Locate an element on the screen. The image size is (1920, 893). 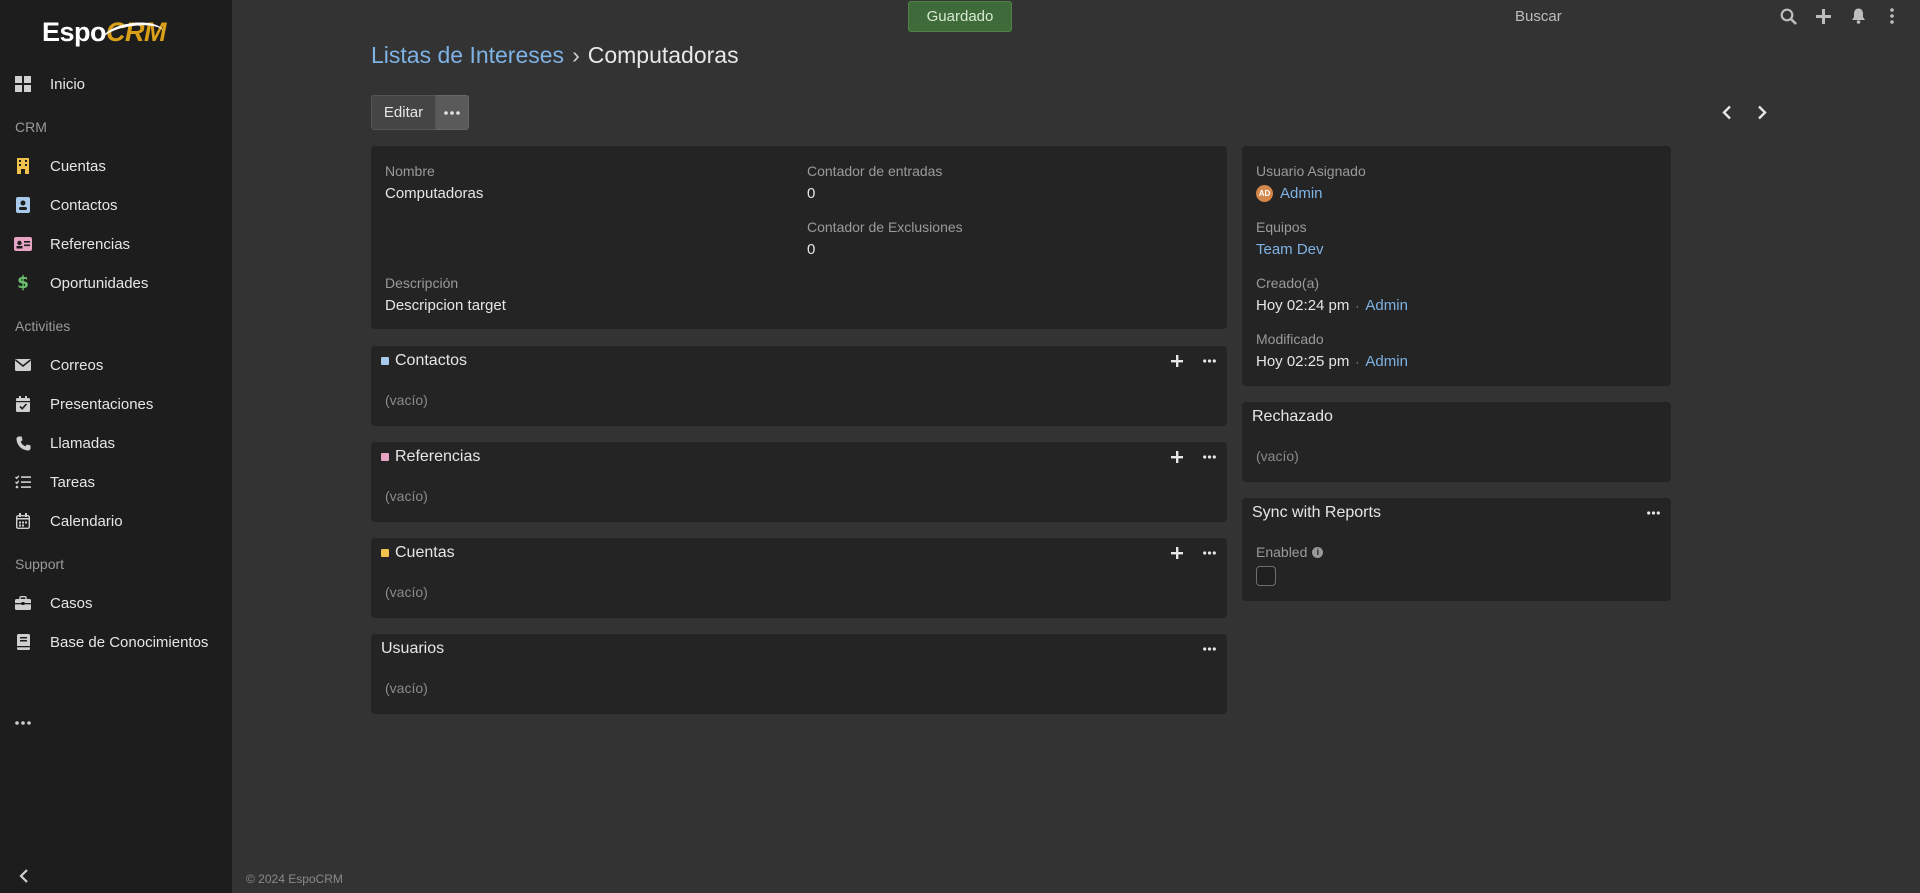
sidebar-item-opportunities: $ Oportunidades is located at coordinates (116, 283).